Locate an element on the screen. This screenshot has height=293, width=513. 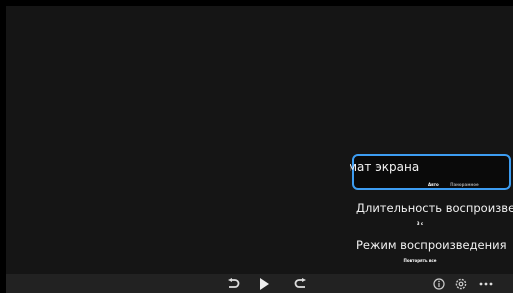
option-panoramic: Панорамное is located at coordinates (464, 184).